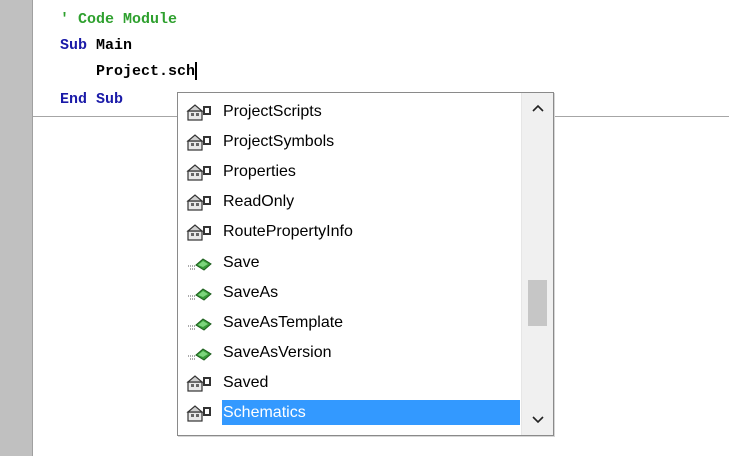 Image resolution: width=729 pixels, height=456 pixels. What do you see at coordinates (350, 322) in the screenshot?
I see `list-item: SaveAsTemplate` at bounding box center [350, 322].